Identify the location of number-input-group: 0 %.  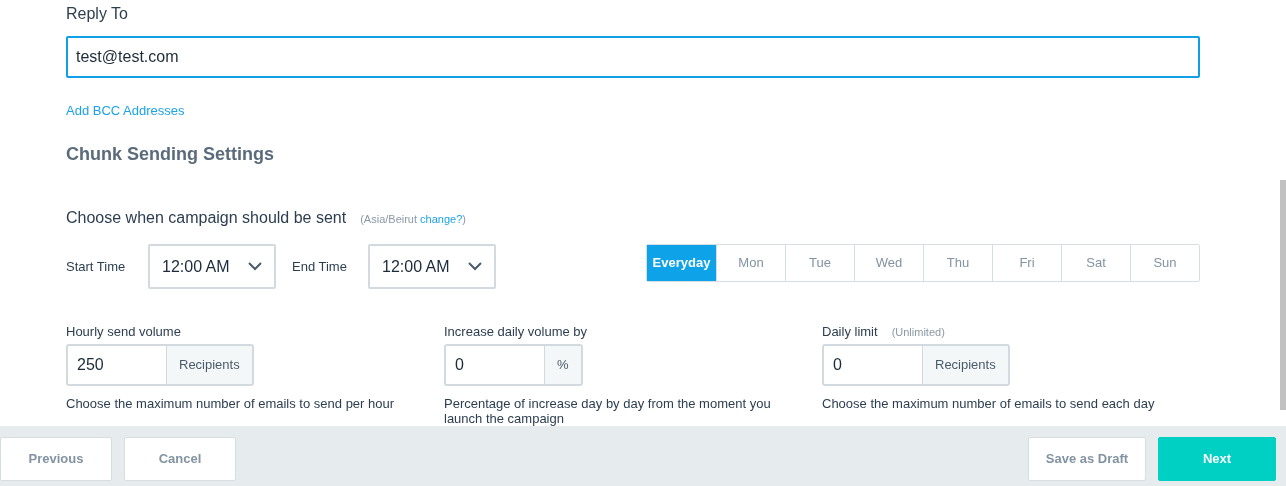
(513, 365).